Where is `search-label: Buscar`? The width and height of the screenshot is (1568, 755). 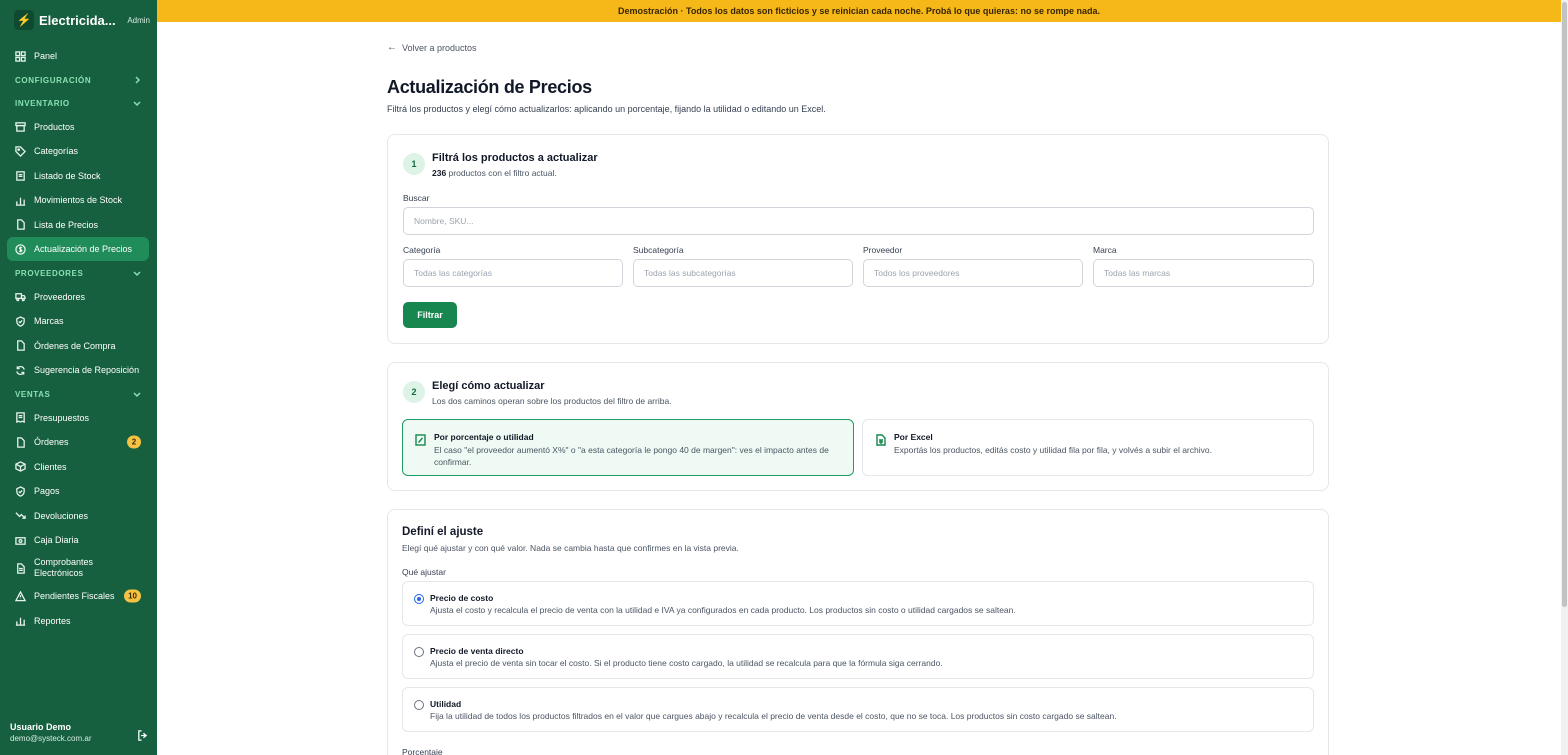 search-label: Buscar is located at coordinates (416, 198).